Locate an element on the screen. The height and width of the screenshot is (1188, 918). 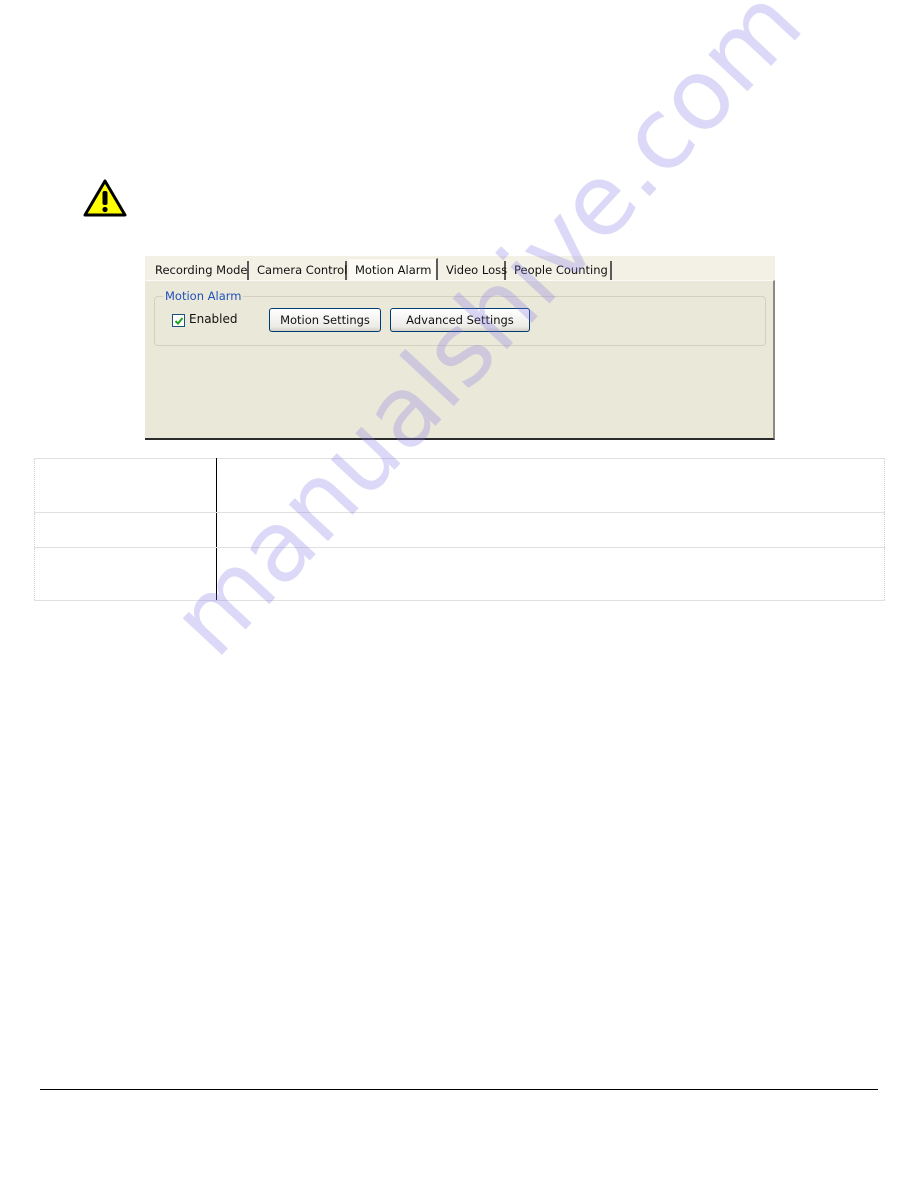
footer-divider is located at coordinates (459, 1089).